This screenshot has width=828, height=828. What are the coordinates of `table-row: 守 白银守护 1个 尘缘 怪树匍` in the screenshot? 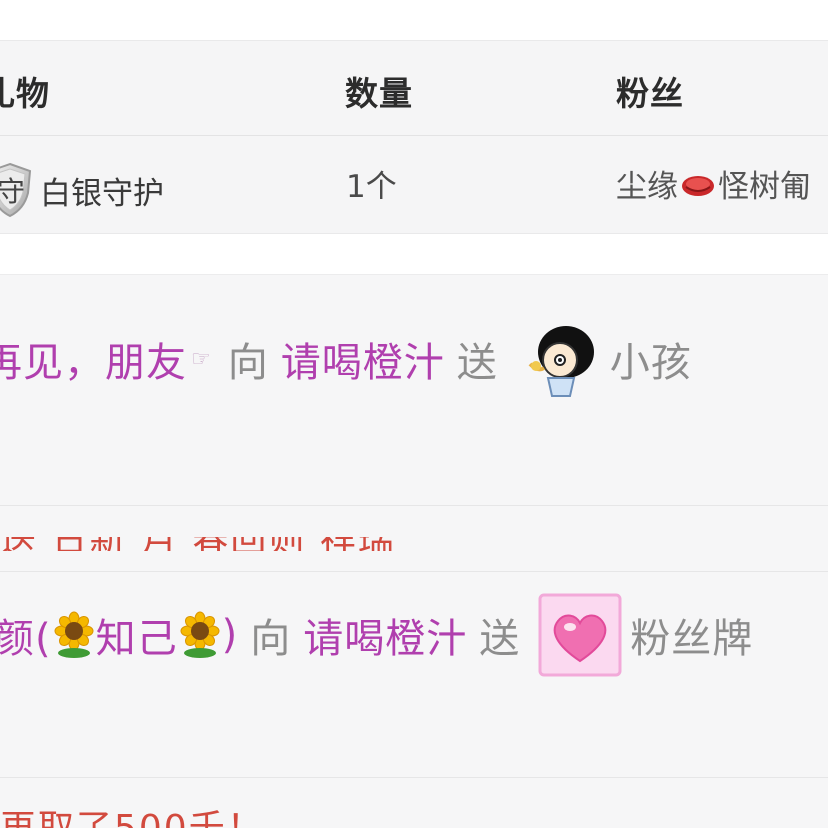 It's located at (414, 184).